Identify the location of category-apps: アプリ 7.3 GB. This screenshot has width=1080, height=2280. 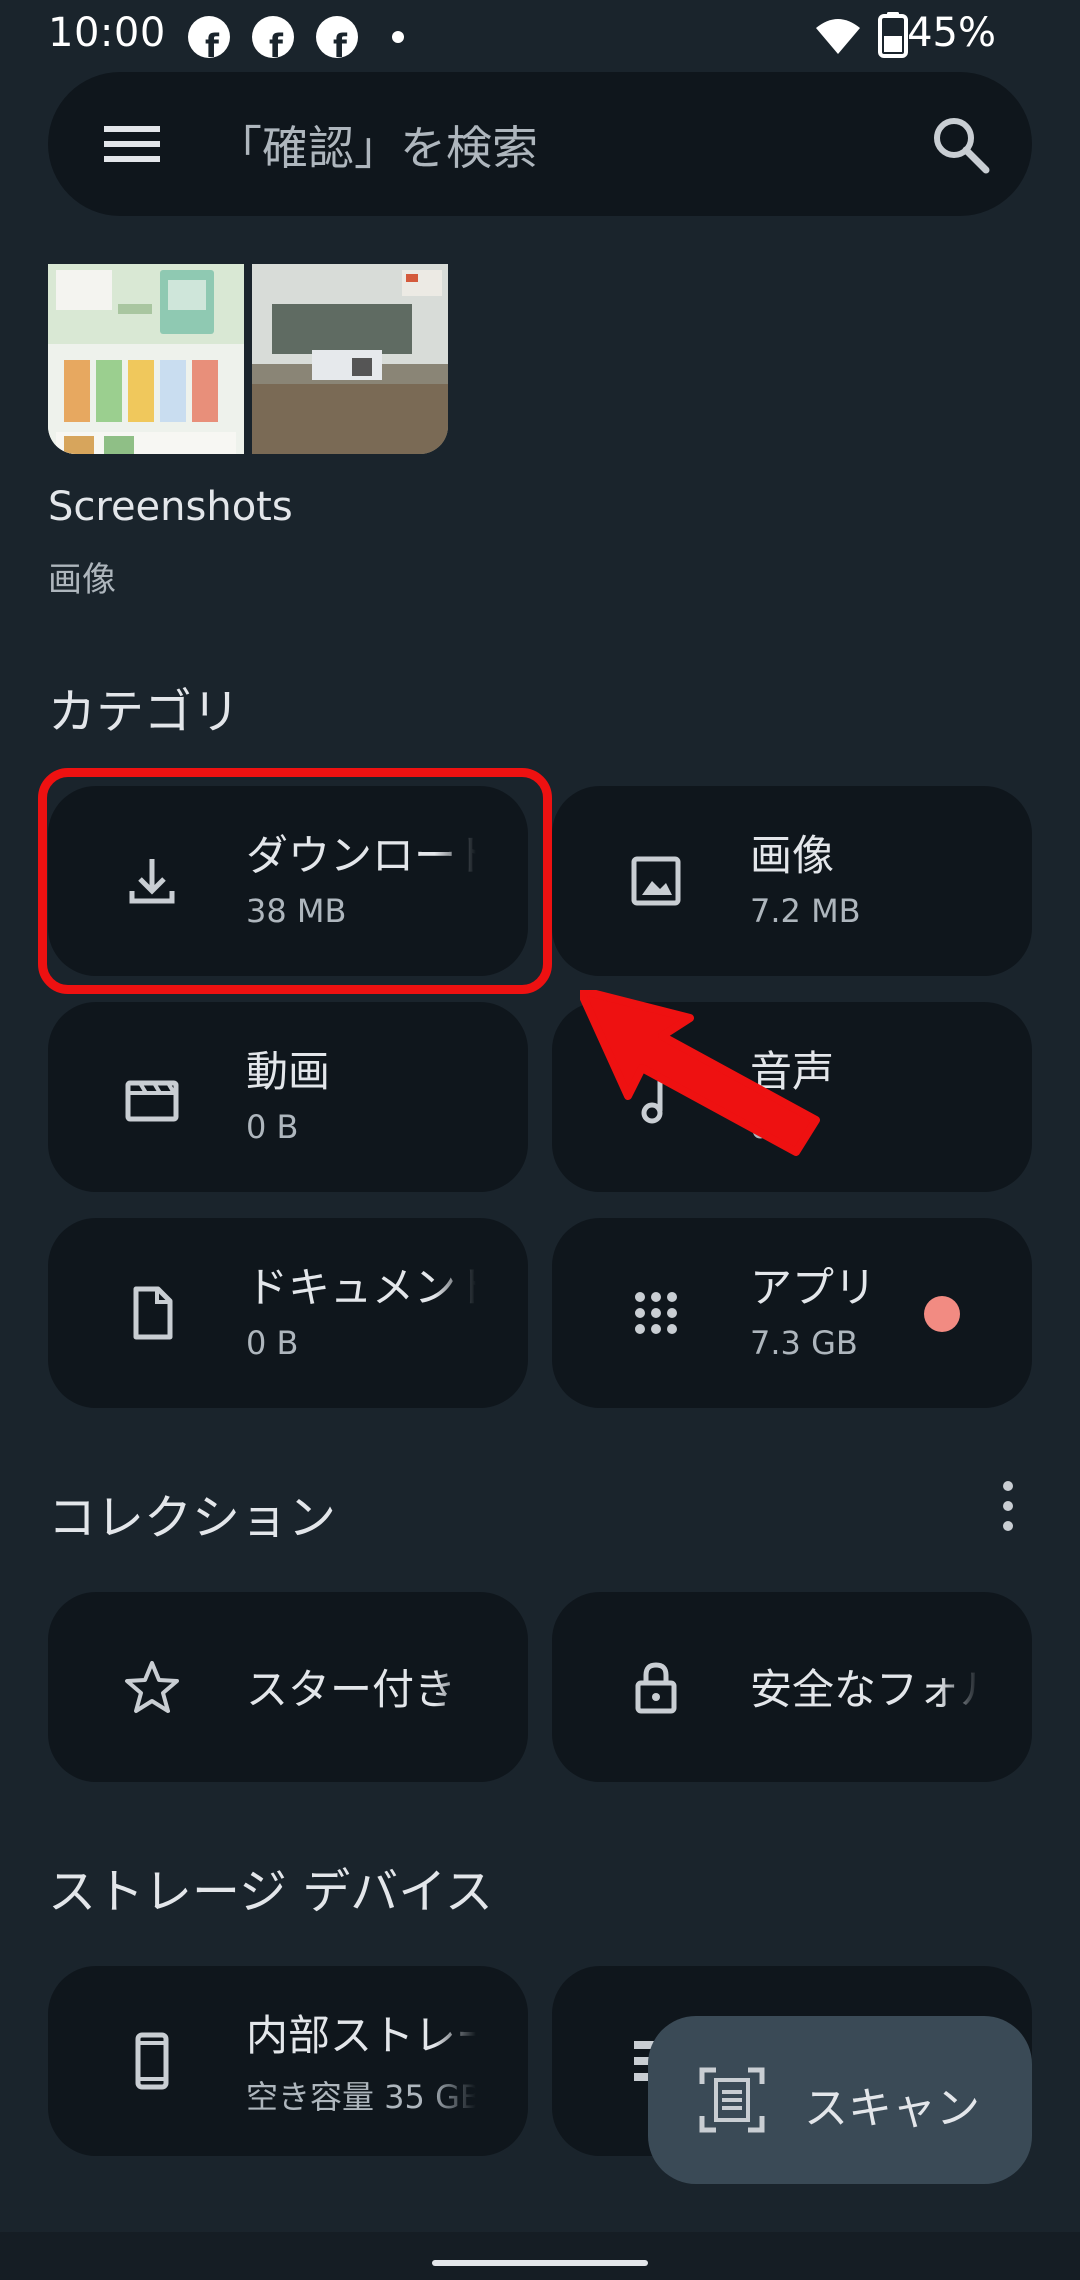
(792, 1313).